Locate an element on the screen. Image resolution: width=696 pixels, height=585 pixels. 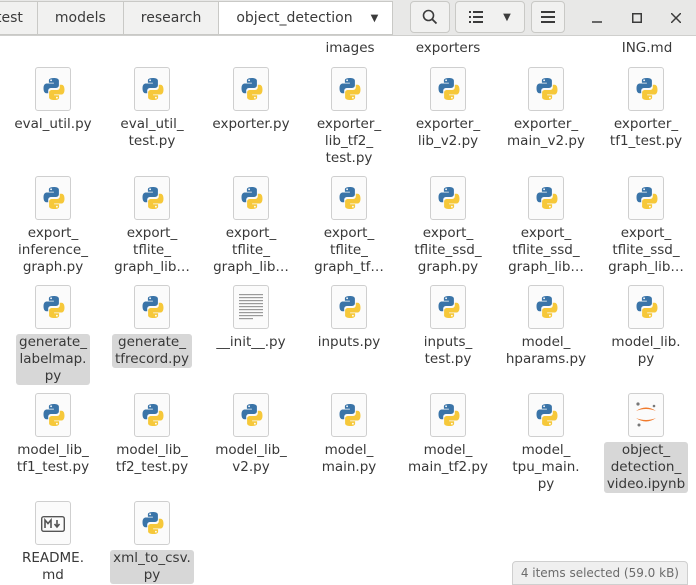
file-name: export_ tflite_ssd_ graph.py is located at coordinates (448, 250).